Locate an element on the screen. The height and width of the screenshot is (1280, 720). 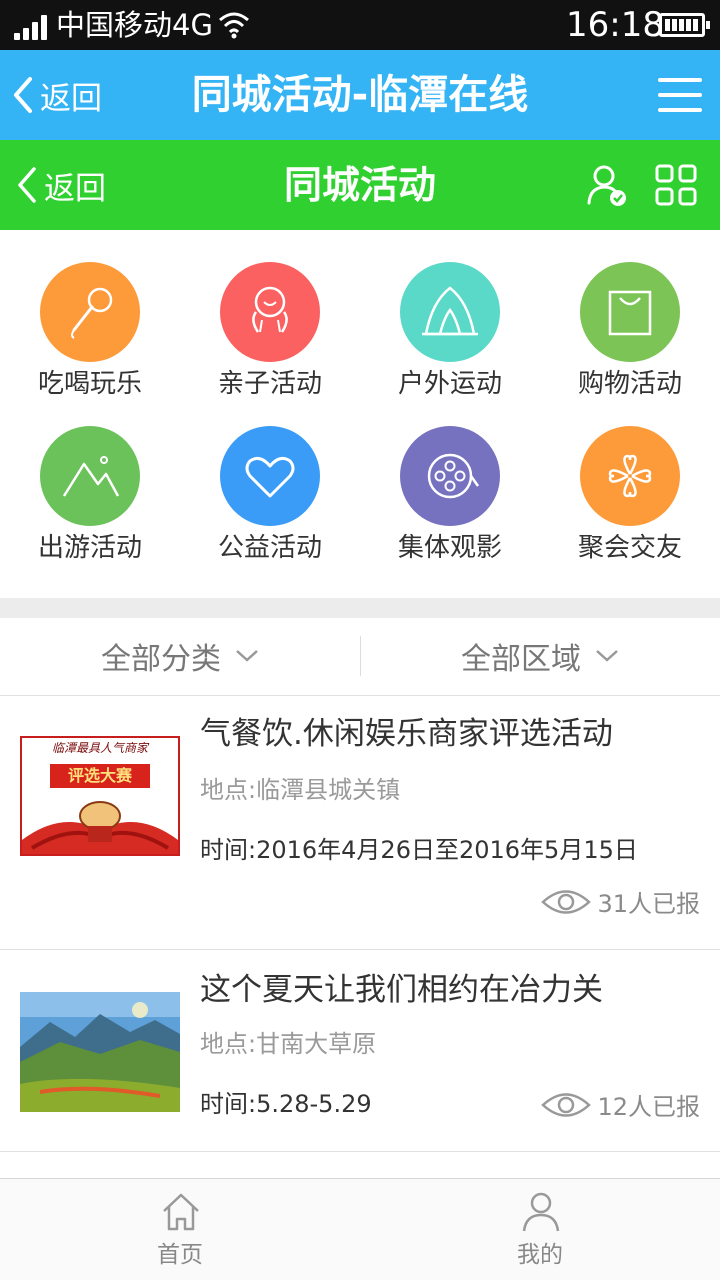
page-title: 同城活动-临潭在线 is located at coordinates (360, 95).